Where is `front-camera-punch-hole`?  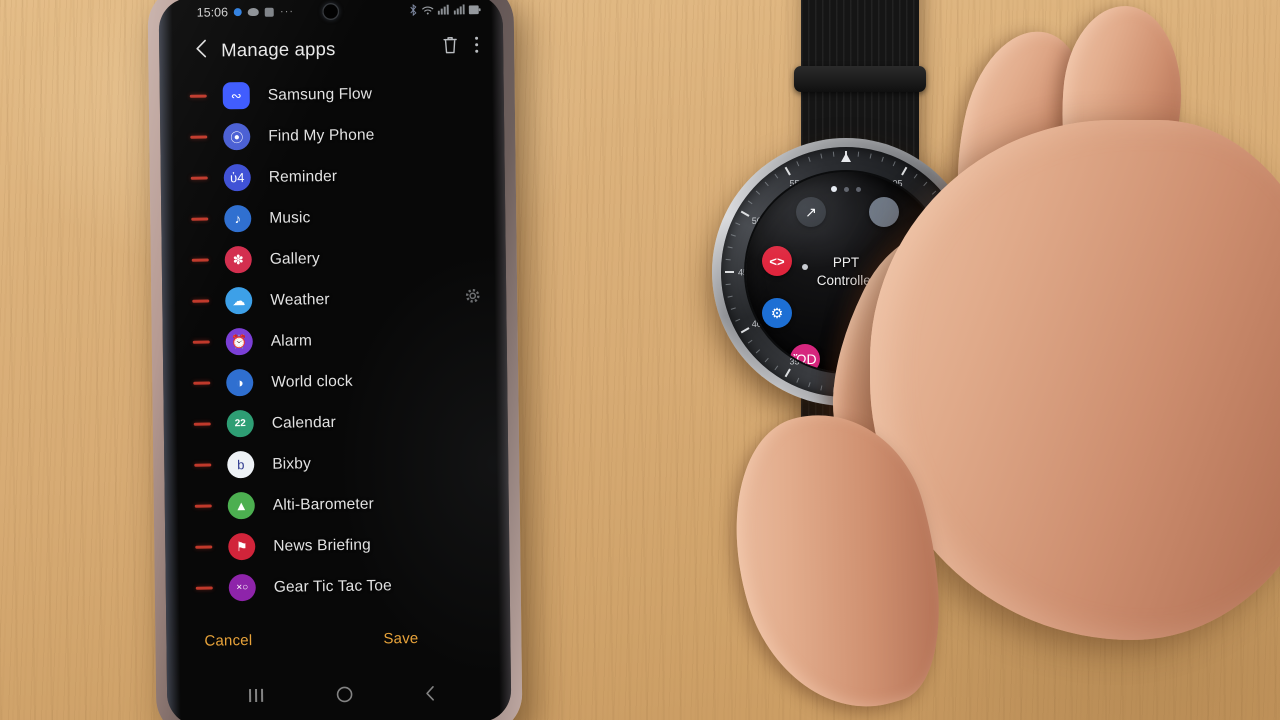 front-camera-punch-hole is located at coordinates (331, 11).